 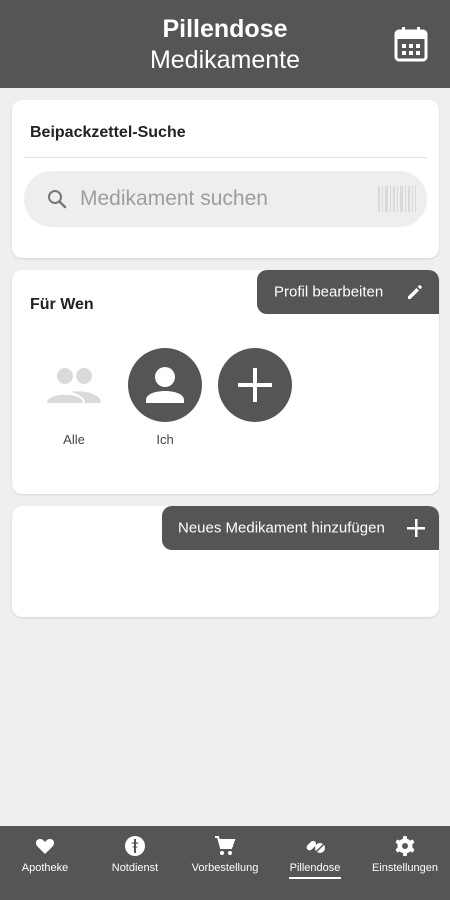 What do you see at coordinates (225, 157) in the screenshot?
I see `divider` at bounding box center [225, 157].